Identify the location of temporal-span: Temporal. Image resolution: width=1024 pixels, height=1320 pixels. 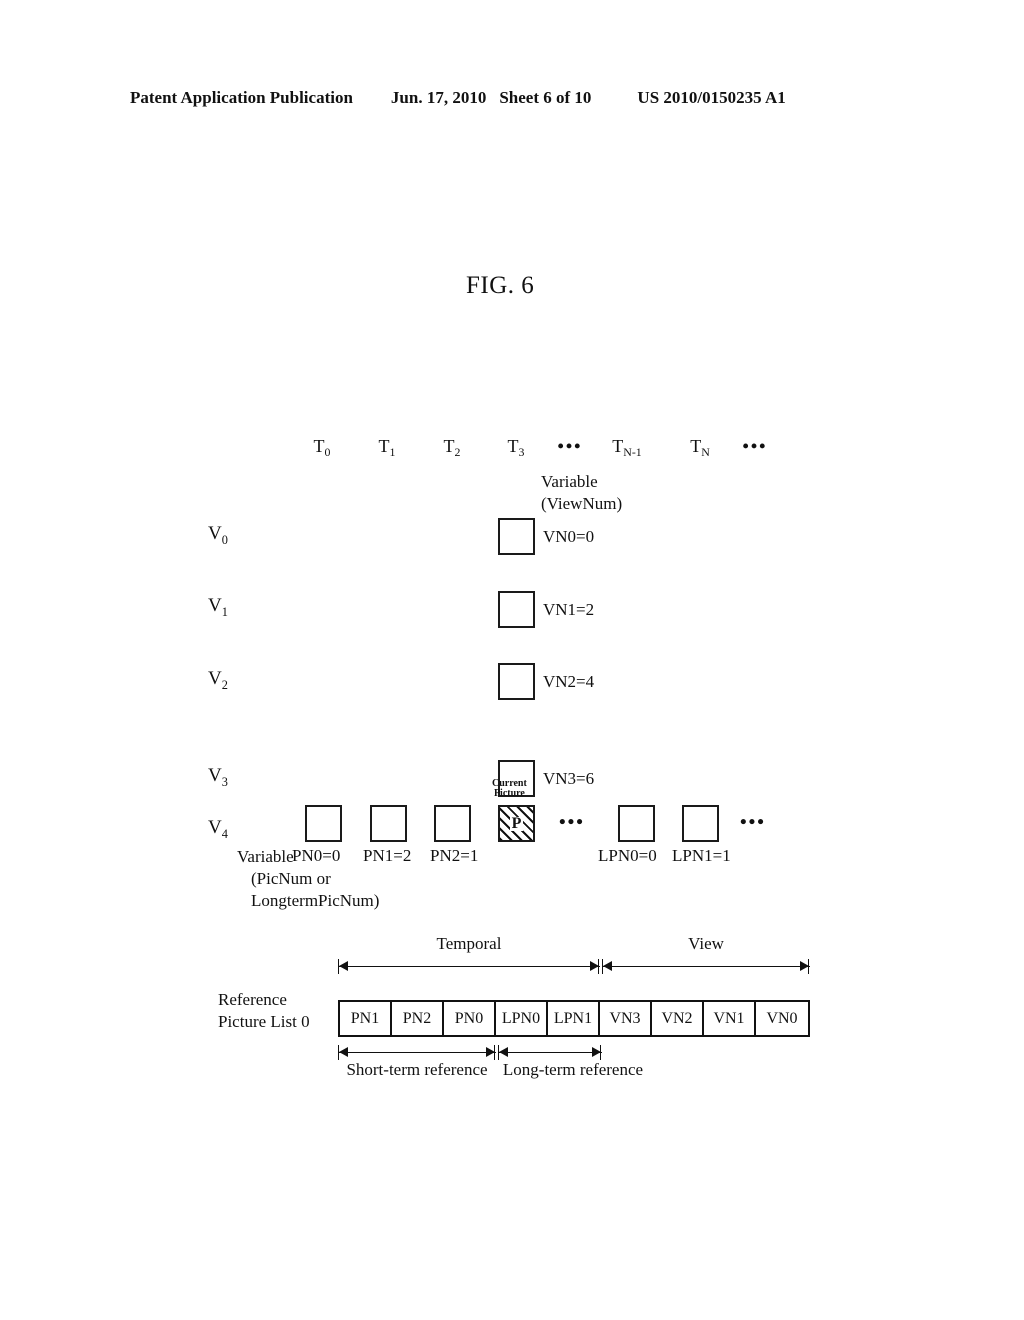
(469, 956).